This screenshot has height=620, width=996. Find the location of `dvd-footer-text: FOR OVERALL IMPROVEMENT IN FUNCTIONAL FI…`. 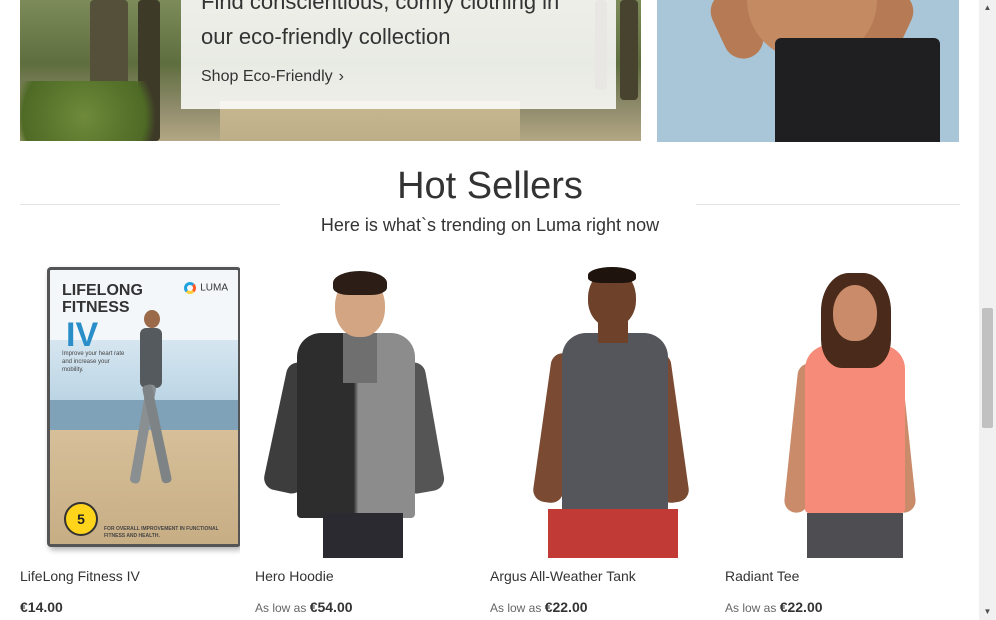

dvd-footer-text: FOR OVERALL IMPROVEMENT IN FUNCTIONAL FI… is located at coordinates (161, 532).